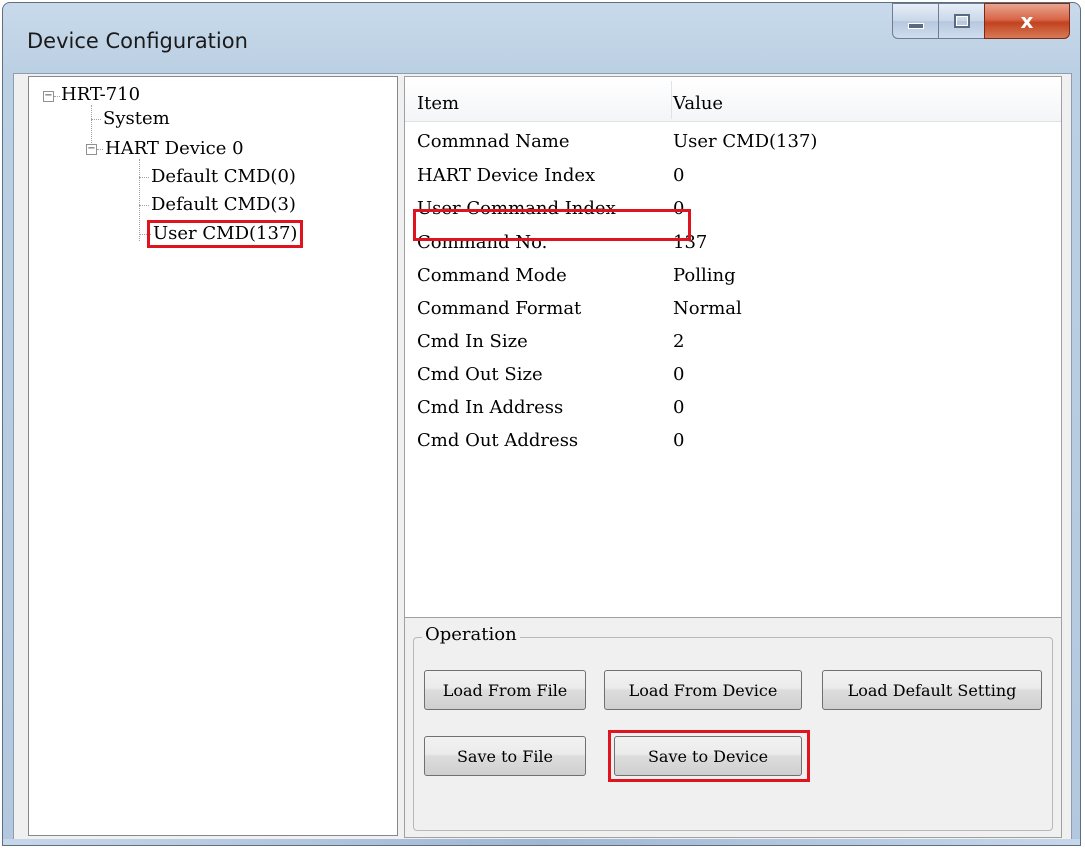 The width and height of the screenshot is (1085, 848). Describe the element at coordinates (499, 308) in the screenshot. I see `row-item: Command Format` at that location.